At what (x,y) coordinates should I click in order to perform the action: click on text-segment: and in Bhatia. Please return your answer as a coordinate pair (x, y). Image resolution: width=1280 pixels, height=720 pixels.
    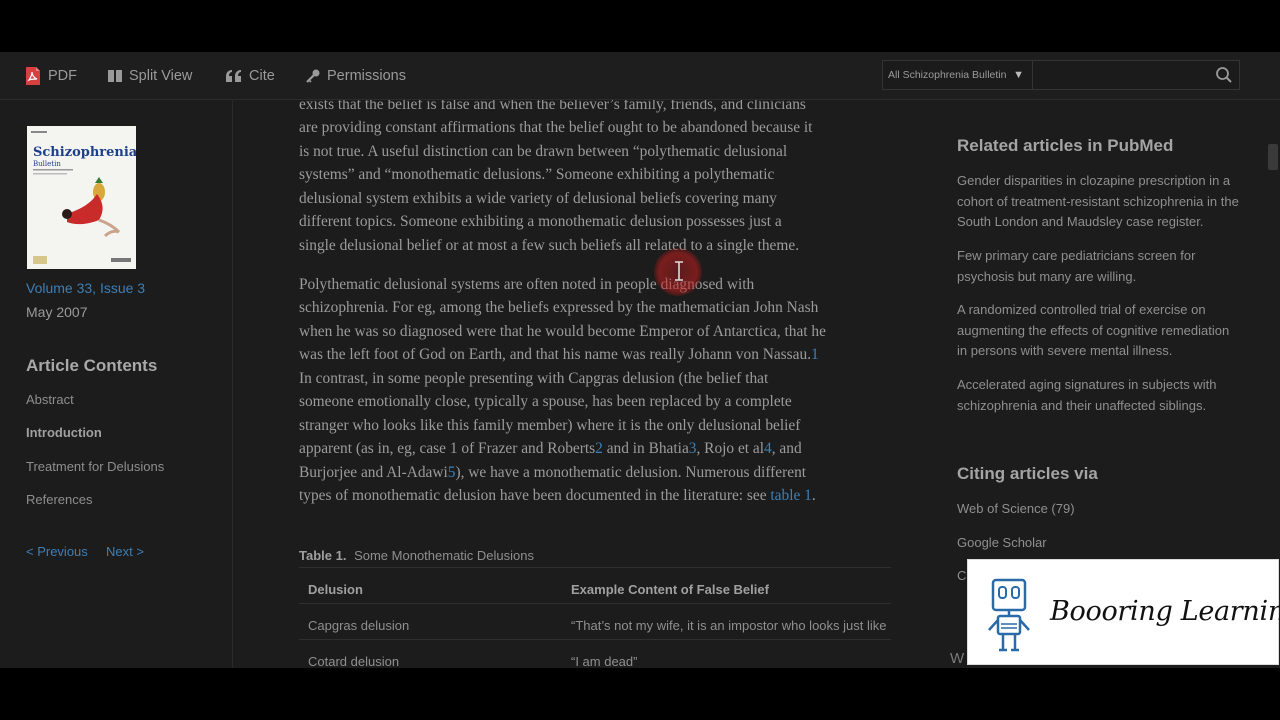
    Looking at the image, I should click on (645, 448).